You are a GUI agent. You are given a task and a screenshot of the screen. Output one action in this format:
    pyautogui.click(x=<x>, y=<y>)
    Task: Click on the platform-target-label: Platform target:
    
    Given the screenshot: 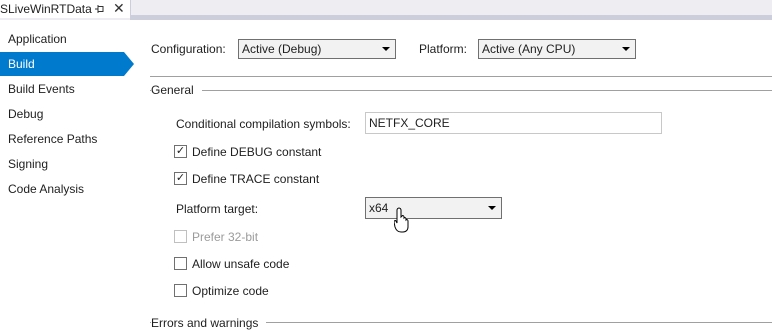 What is the action you would take?
    pyautogui.click(x=217, y=209)
    